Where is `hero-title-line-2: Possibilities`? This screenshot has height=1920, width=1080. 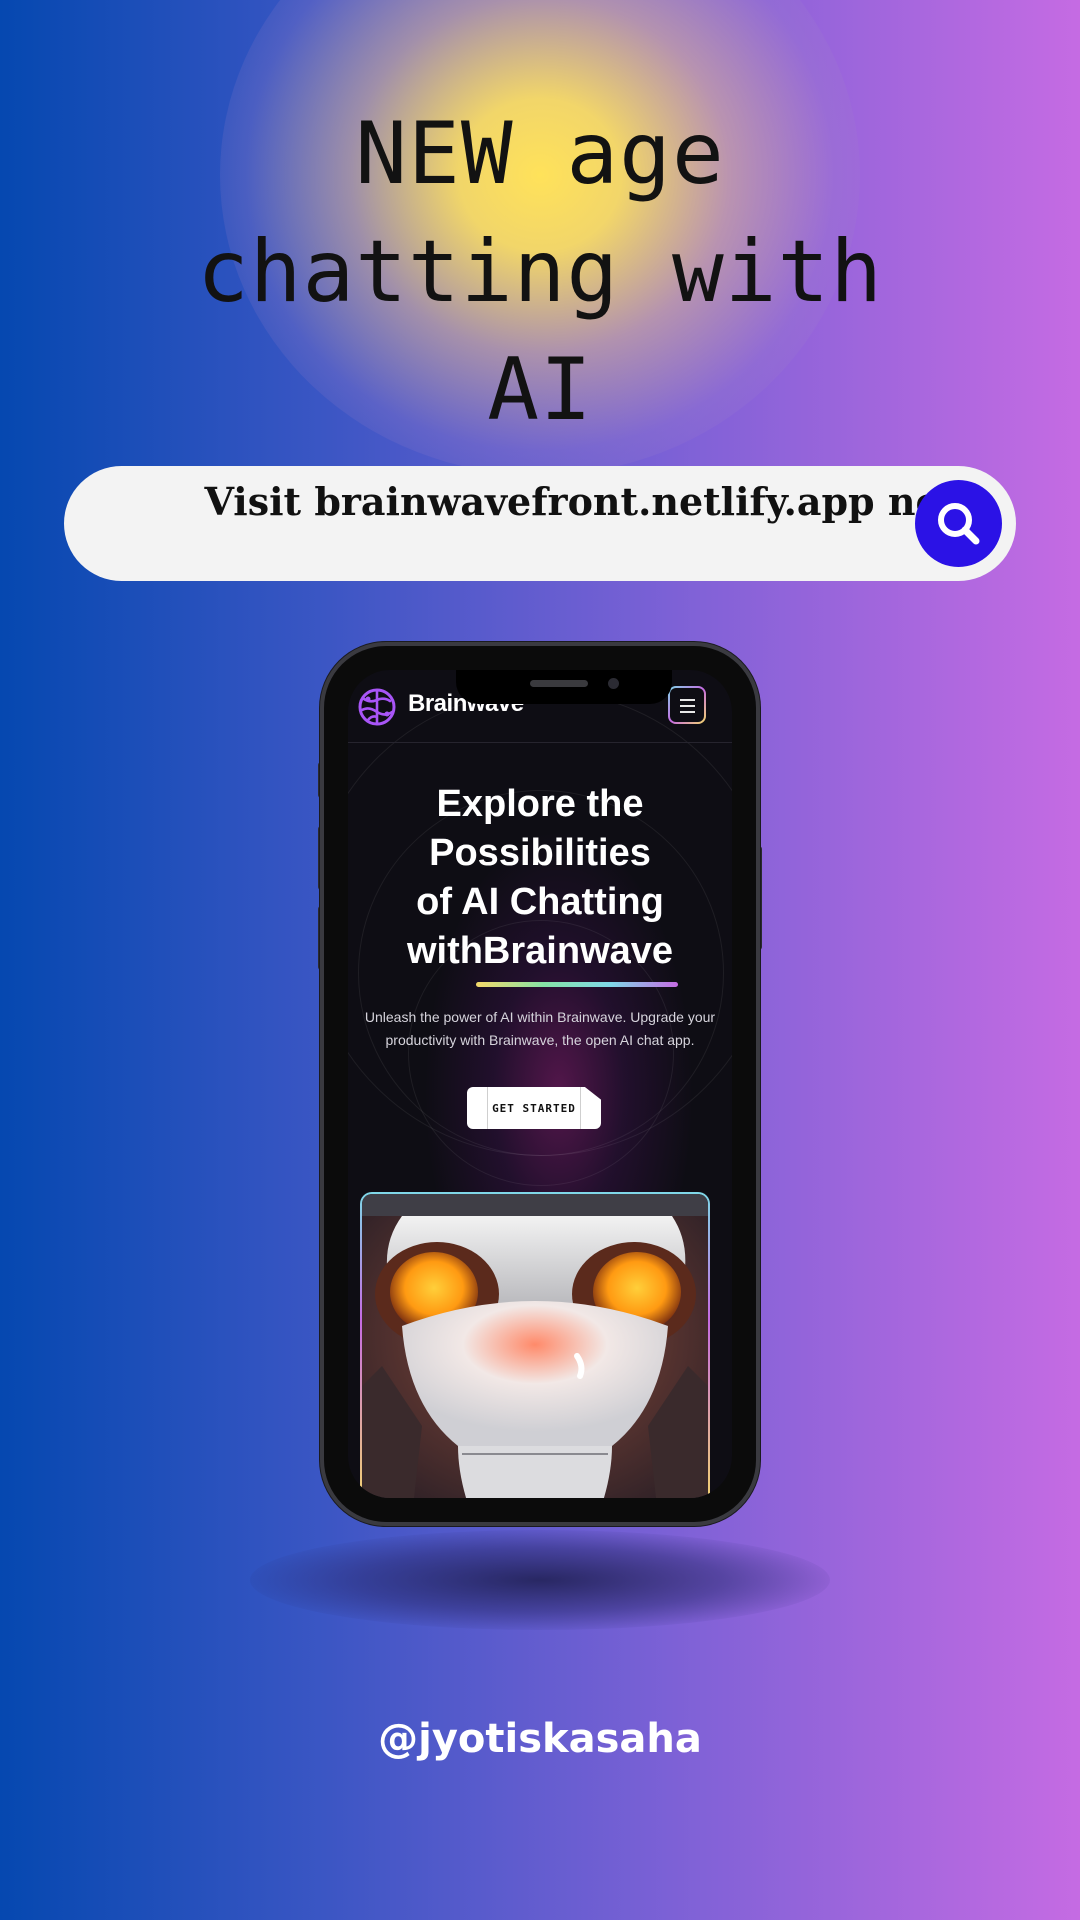
hero-title-line-2: Possibilities is located at coordinates (540, 853).